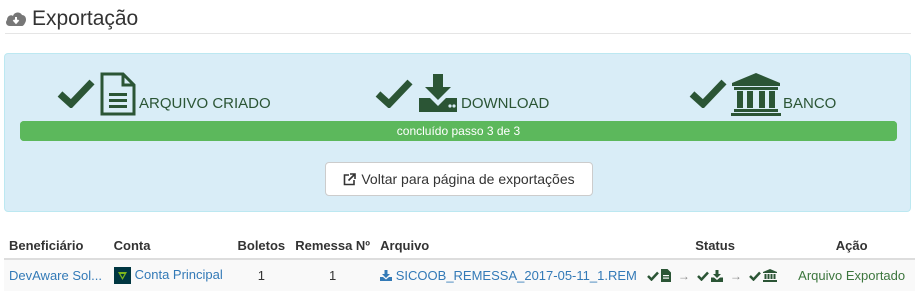 The width and height of the screenshot is (919, 302). What do you see at coordinates (85, 18) in the screenshot?
I see `page-title: Exportação` at bounding box center [85, 18].